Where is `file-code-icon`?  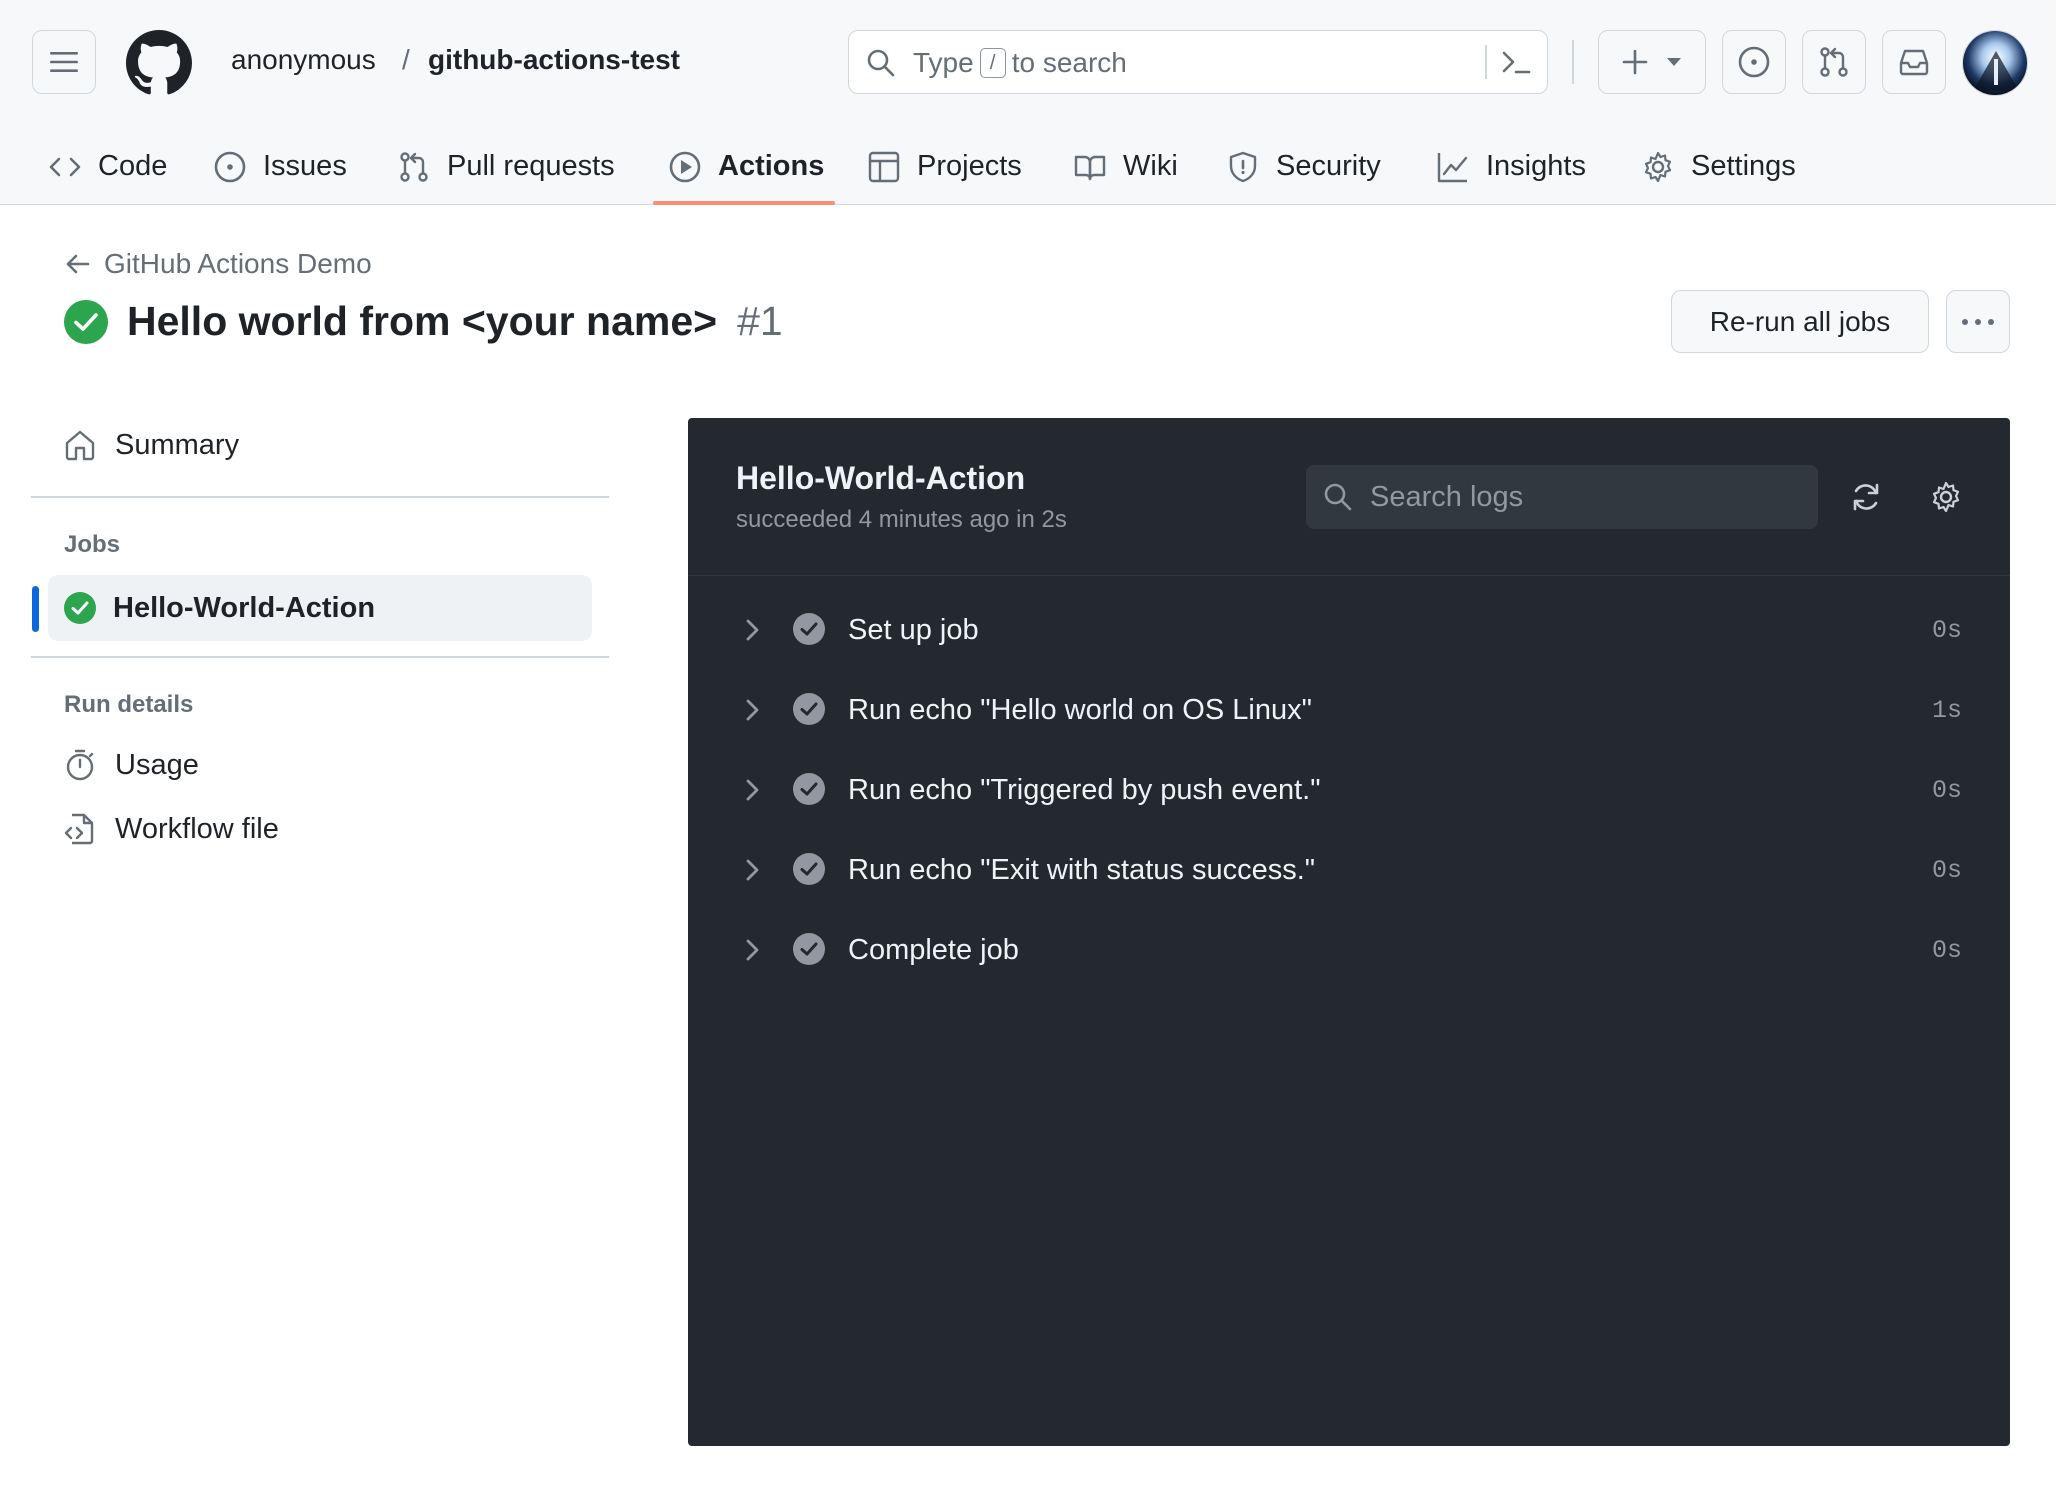 file-code-icon is located at coordinates (79, 829).